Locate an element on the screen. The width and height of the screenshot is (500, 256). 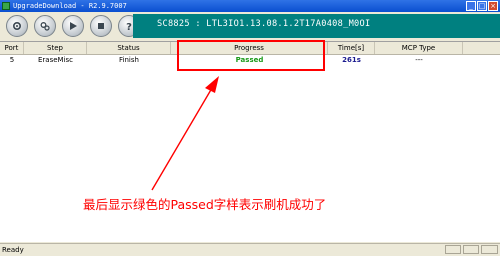
gears-icon is located at coordinates (45, 26).